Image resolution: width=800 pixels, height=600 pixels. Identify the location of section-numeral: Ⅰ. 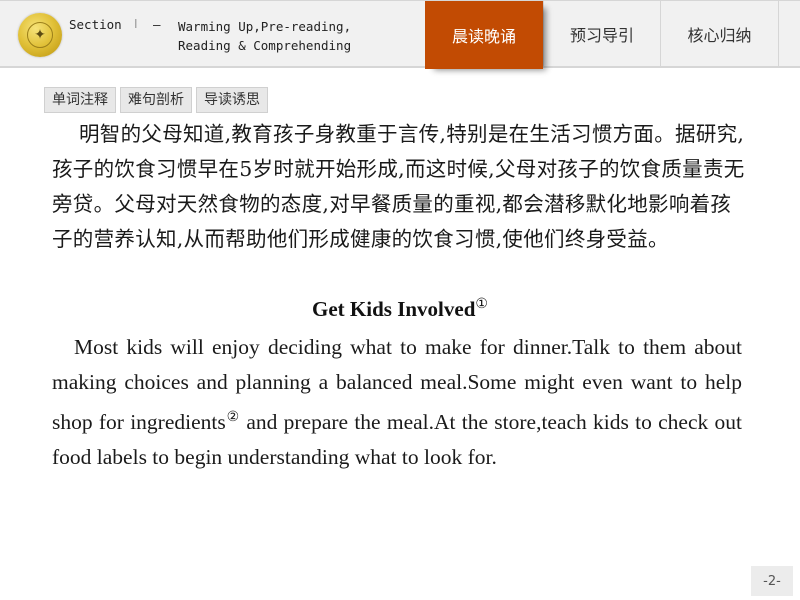
(136, 24).